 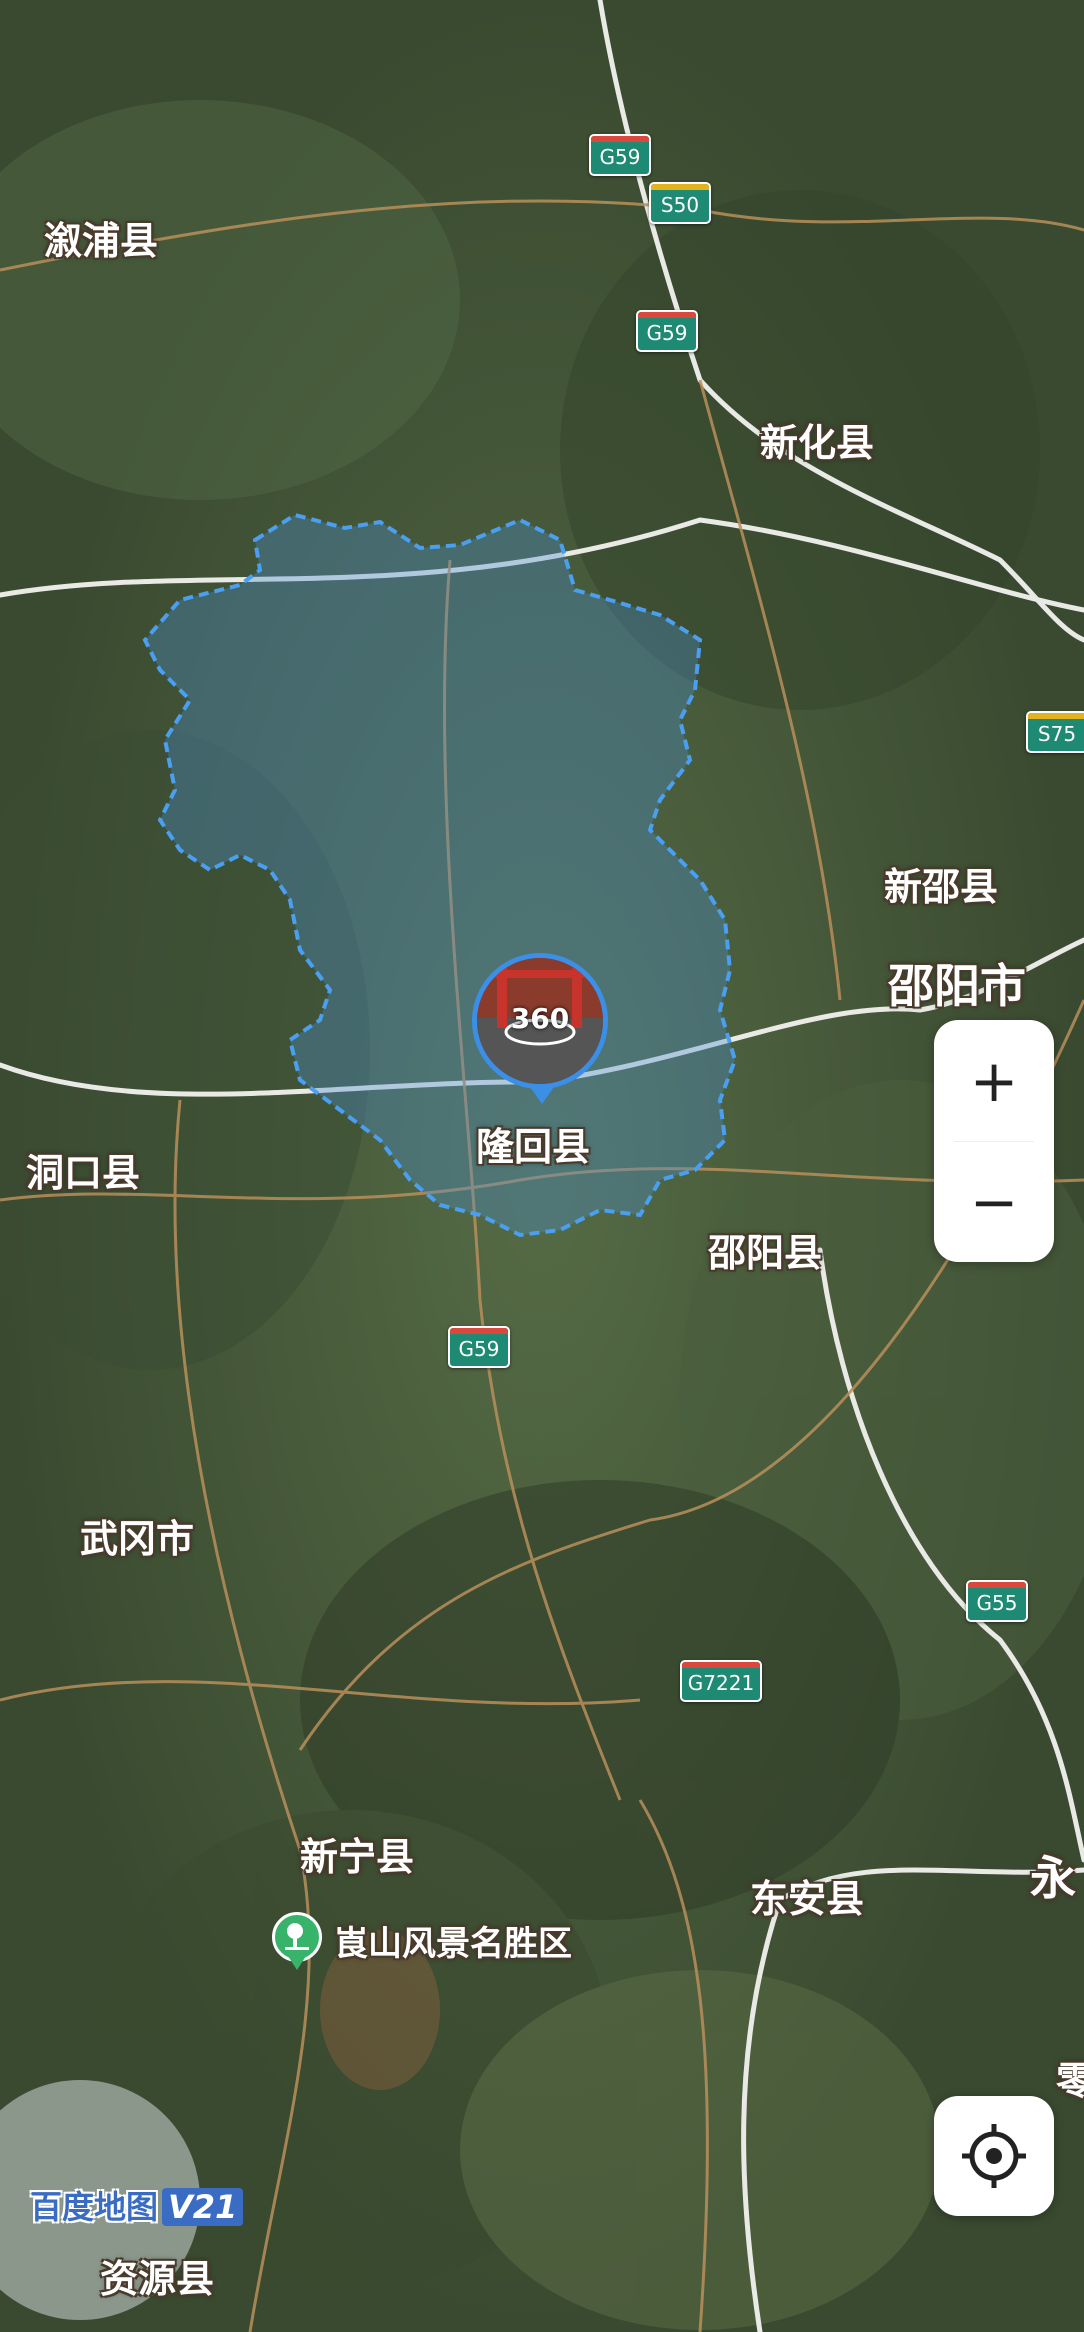 I want to click on place-label-wugang: 武冈市, so click(x=137, y=1535).